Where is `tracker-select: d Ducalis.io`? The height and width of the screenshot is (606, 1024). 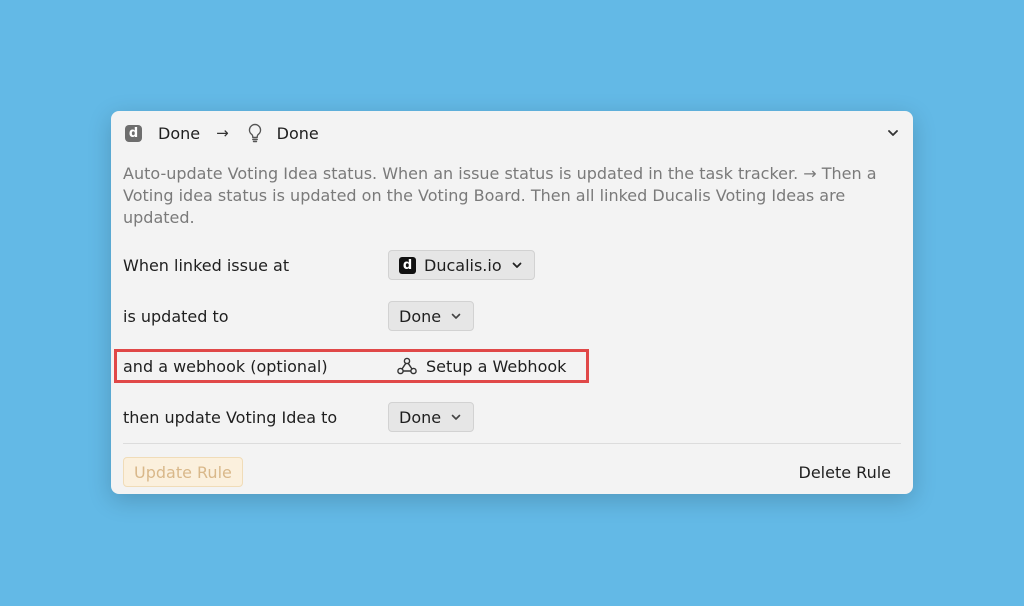 tracker-select: d Ducalis.io is located at coordinates (461, 265).